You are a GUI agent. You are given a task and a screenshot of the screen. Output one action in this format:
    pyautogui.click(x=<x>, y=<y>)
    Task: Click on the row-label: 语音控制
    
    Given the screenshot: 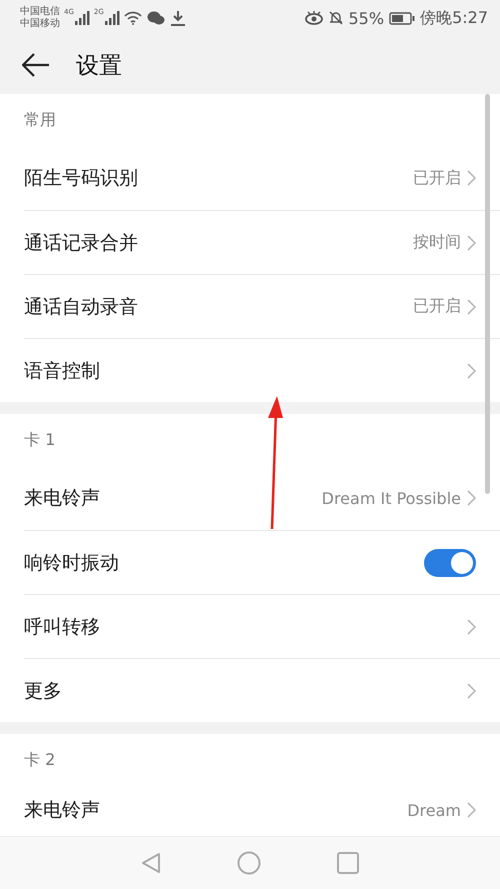 What is the action you would take?
    pyautogui.click(x=62, y=371)
    